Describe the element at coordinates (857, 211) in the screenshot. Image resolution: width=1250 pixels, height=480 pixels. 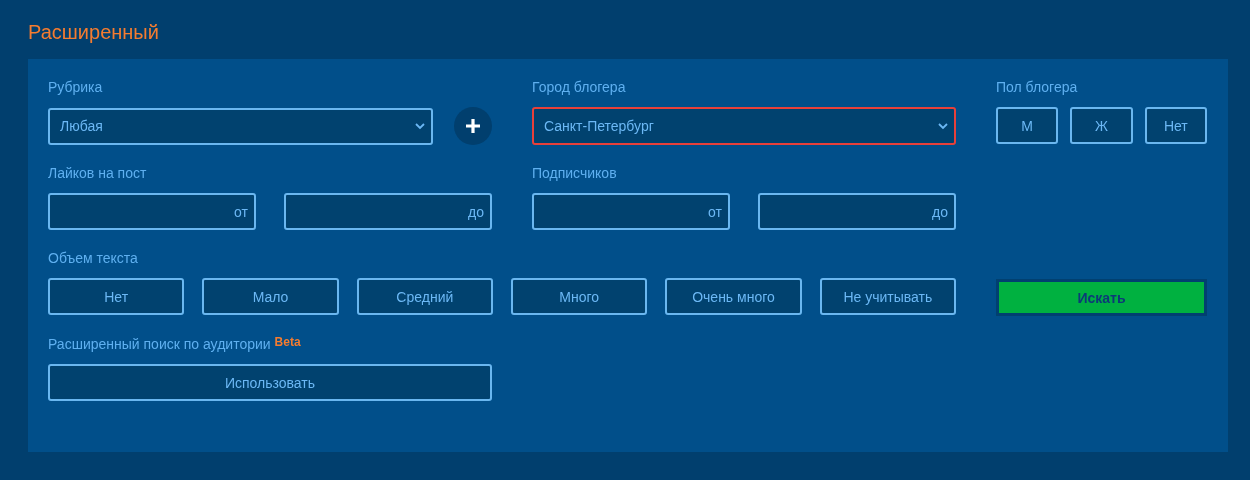
I see `subscribers-to-field: до` at that location.